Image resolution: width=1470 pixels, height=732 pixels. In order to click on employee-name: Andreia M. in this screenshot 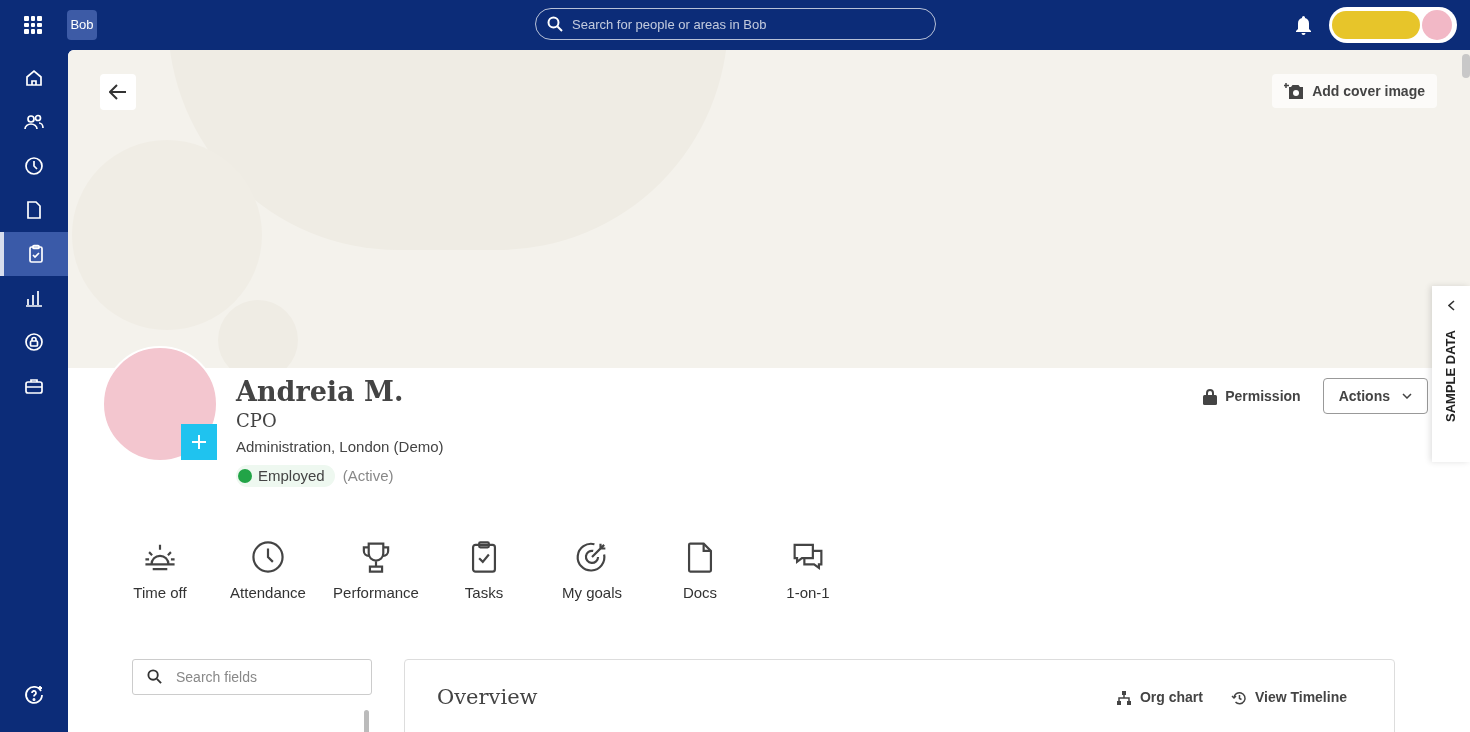, I will do `click(320, 392)`.